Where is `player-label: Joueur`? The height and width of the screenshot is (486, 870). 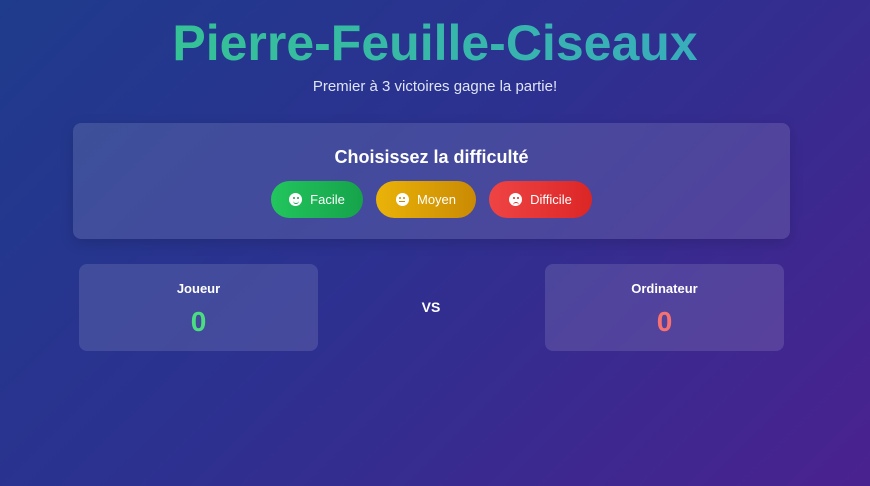 player-label: Joueur is located at coordinates (198, 288).